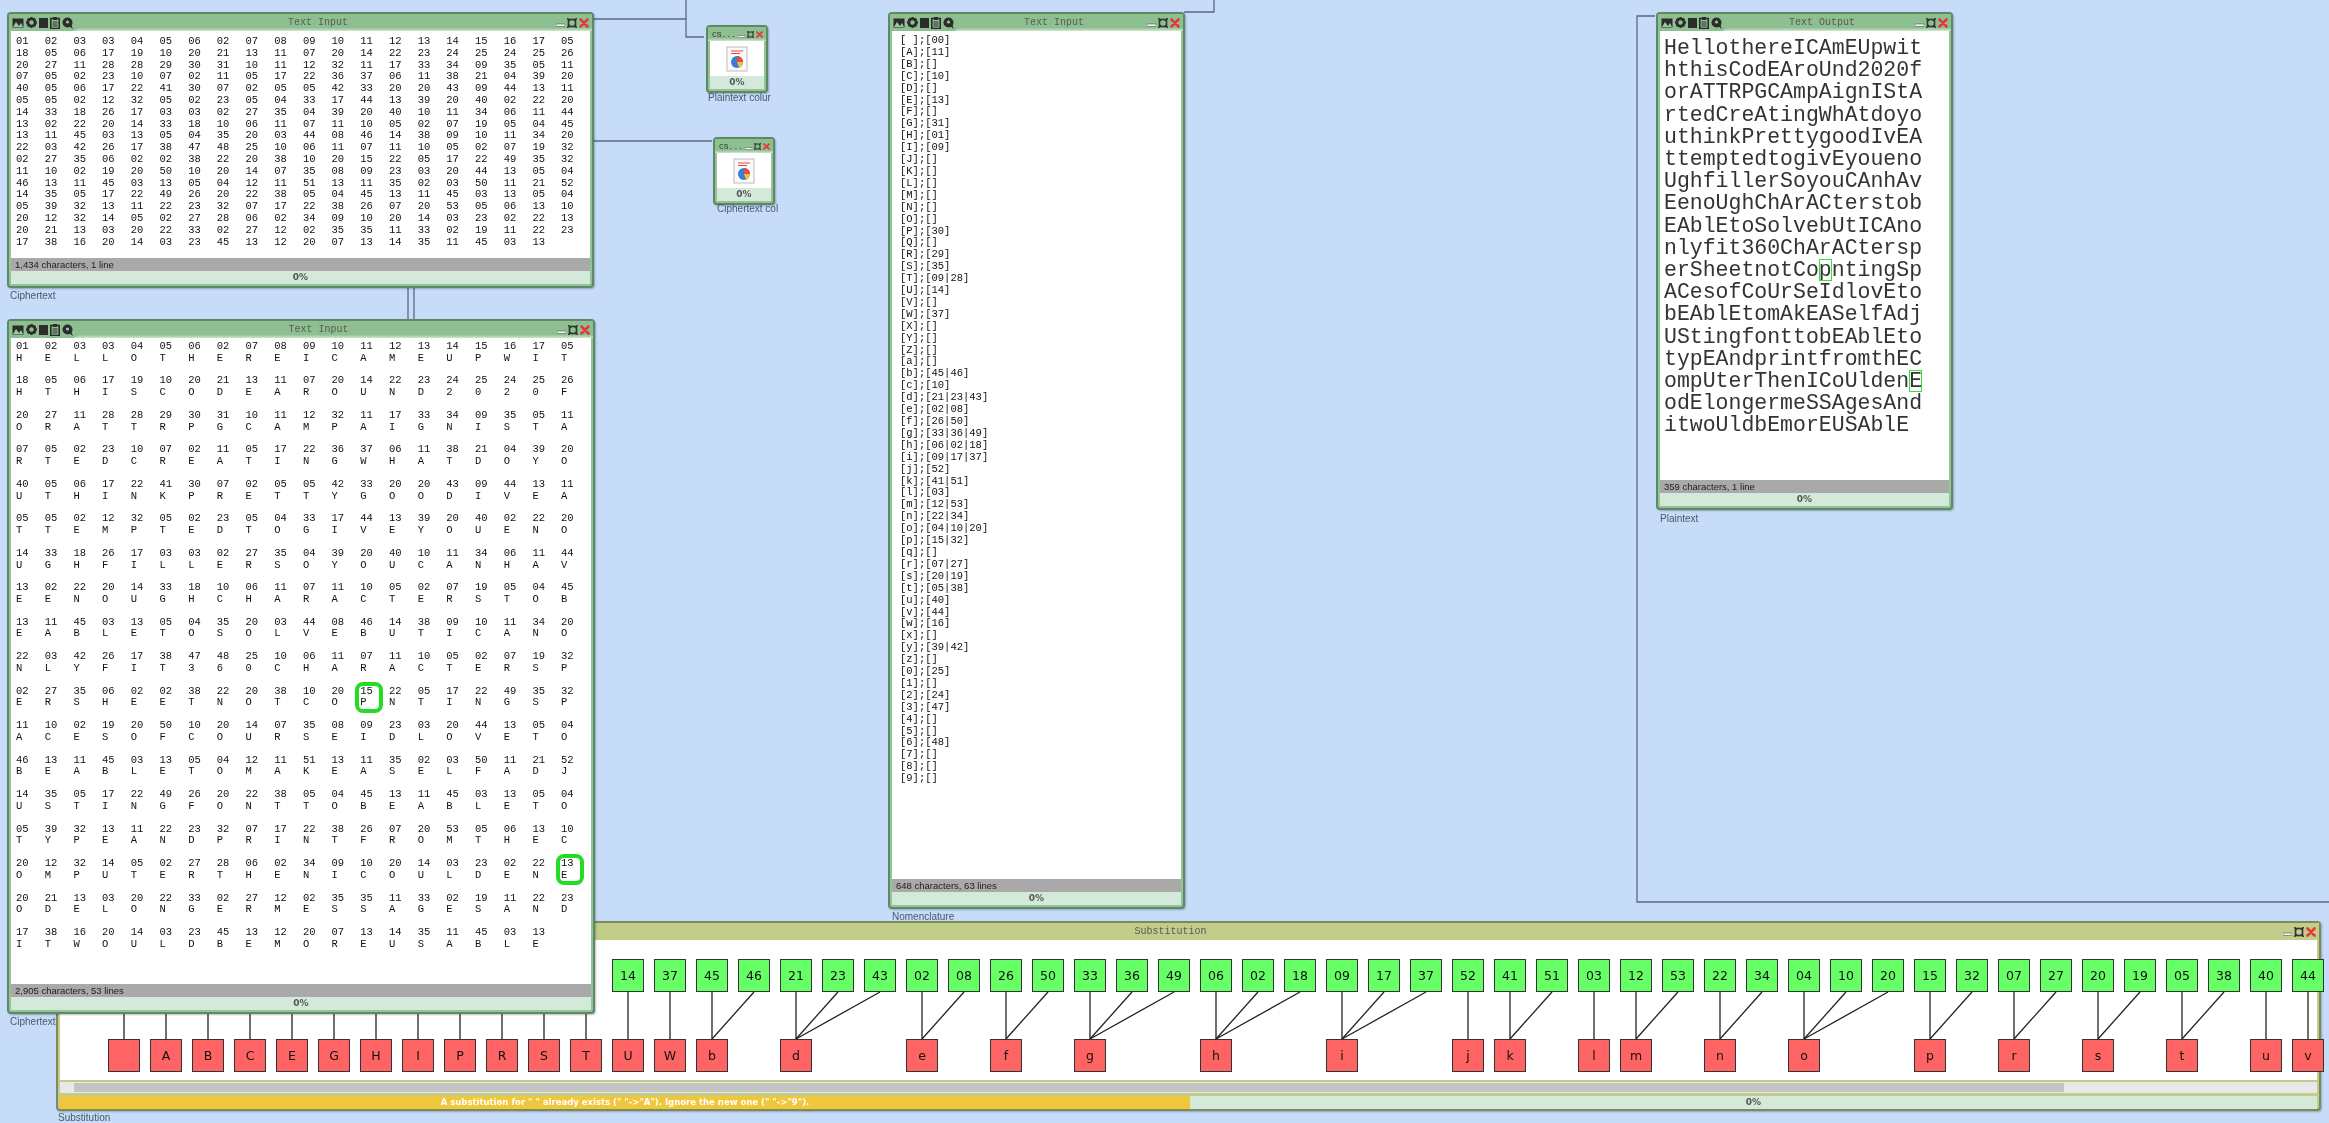 Image resolution: width=2329 pixels, height=1123 pixels. I want to click on code-node: 18, so click(1300, 975).